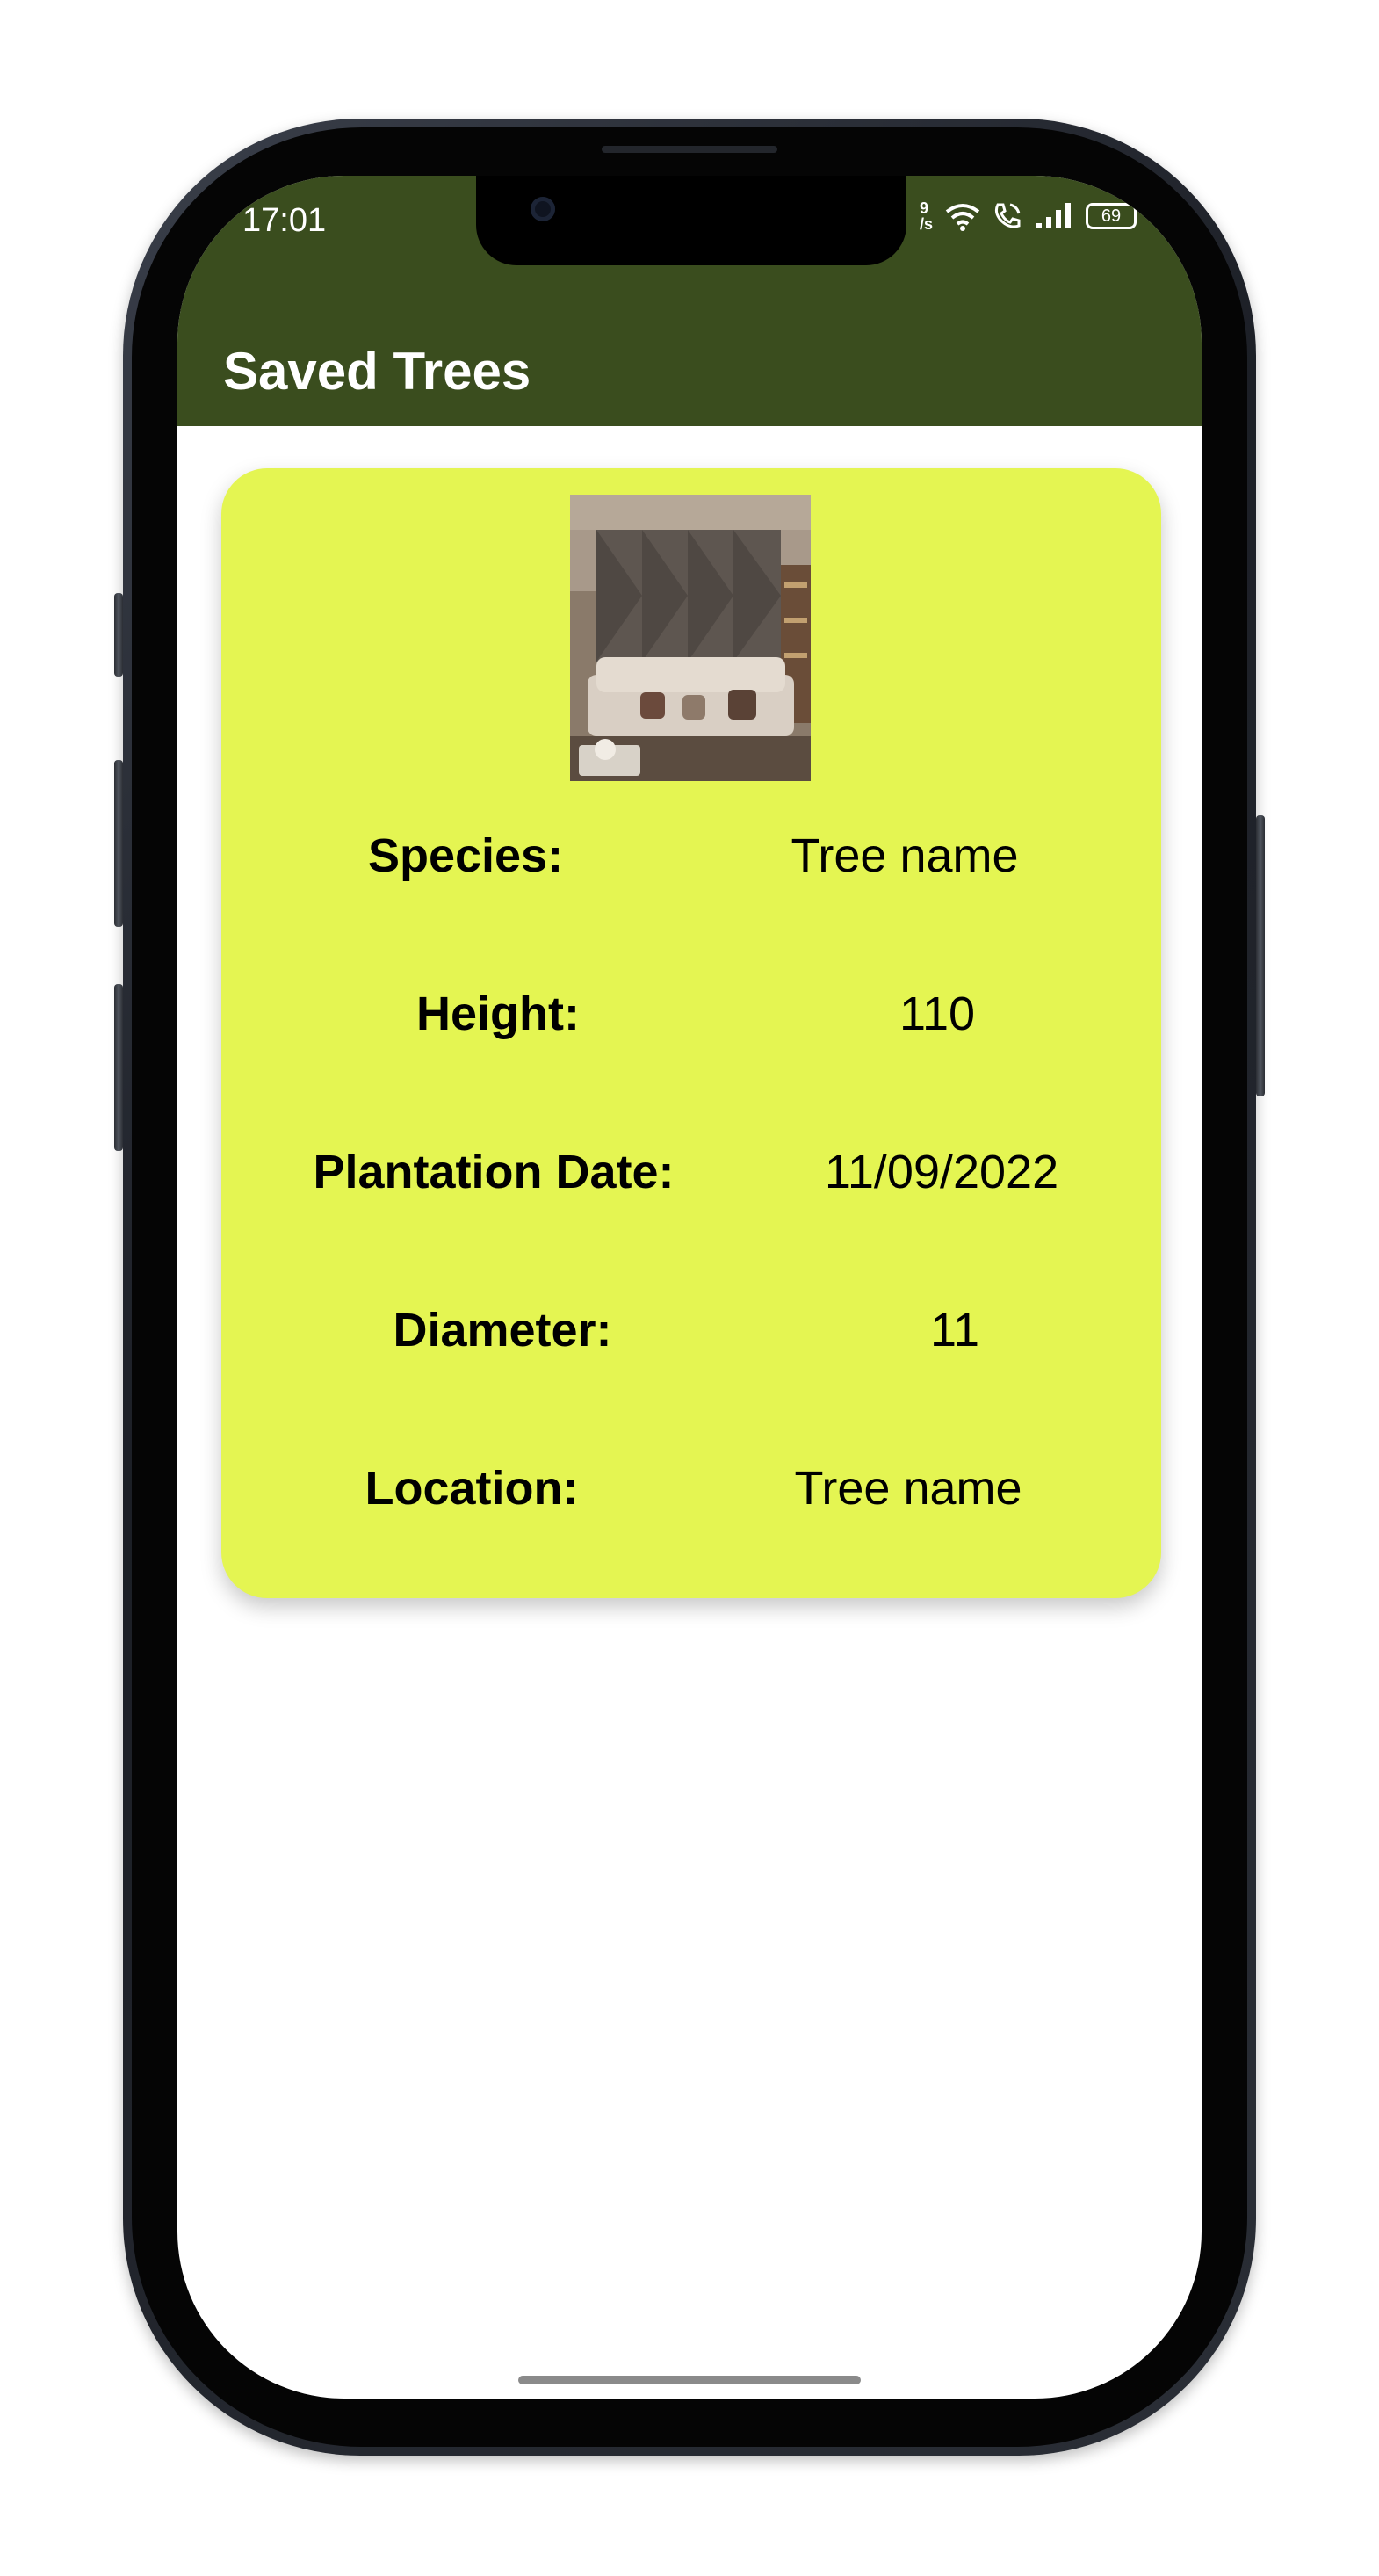  I want to click on front-camera-icon, so click(543, 209).